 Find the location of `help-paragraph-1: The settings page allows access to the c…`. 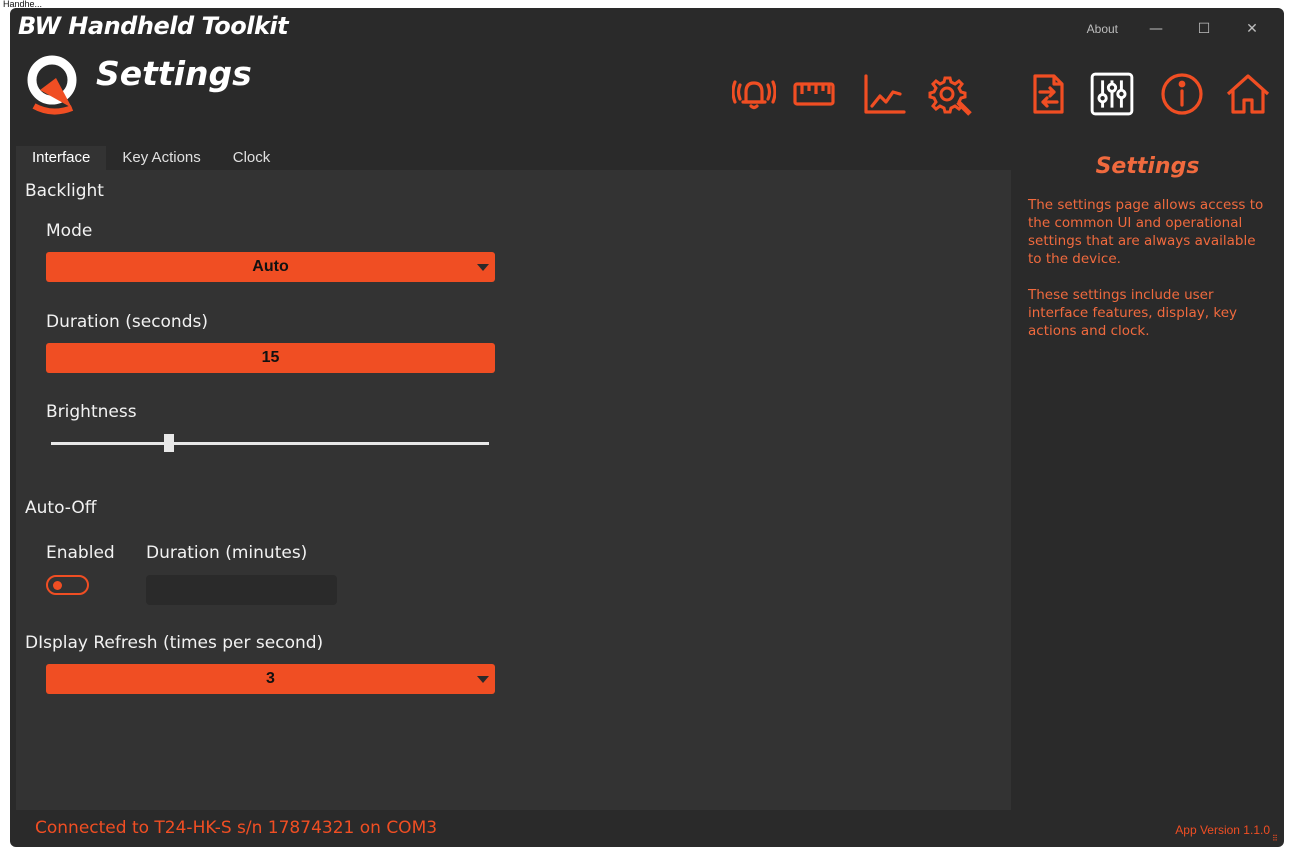

help-paragraph-1: The settings page allows access to the c… is located at coordinates (1146, 232).